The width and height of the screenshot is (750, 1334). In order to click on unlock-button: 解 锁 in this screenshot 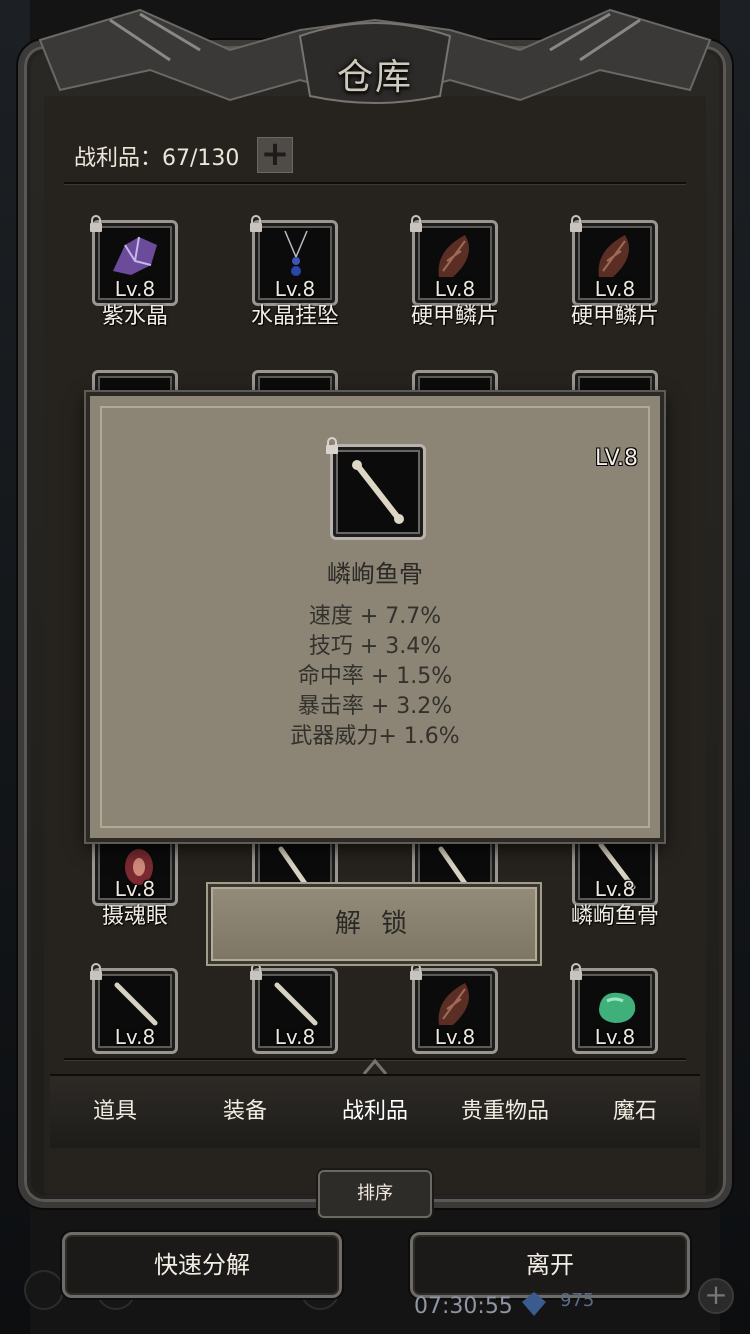, I will do `click(374, 924)`.